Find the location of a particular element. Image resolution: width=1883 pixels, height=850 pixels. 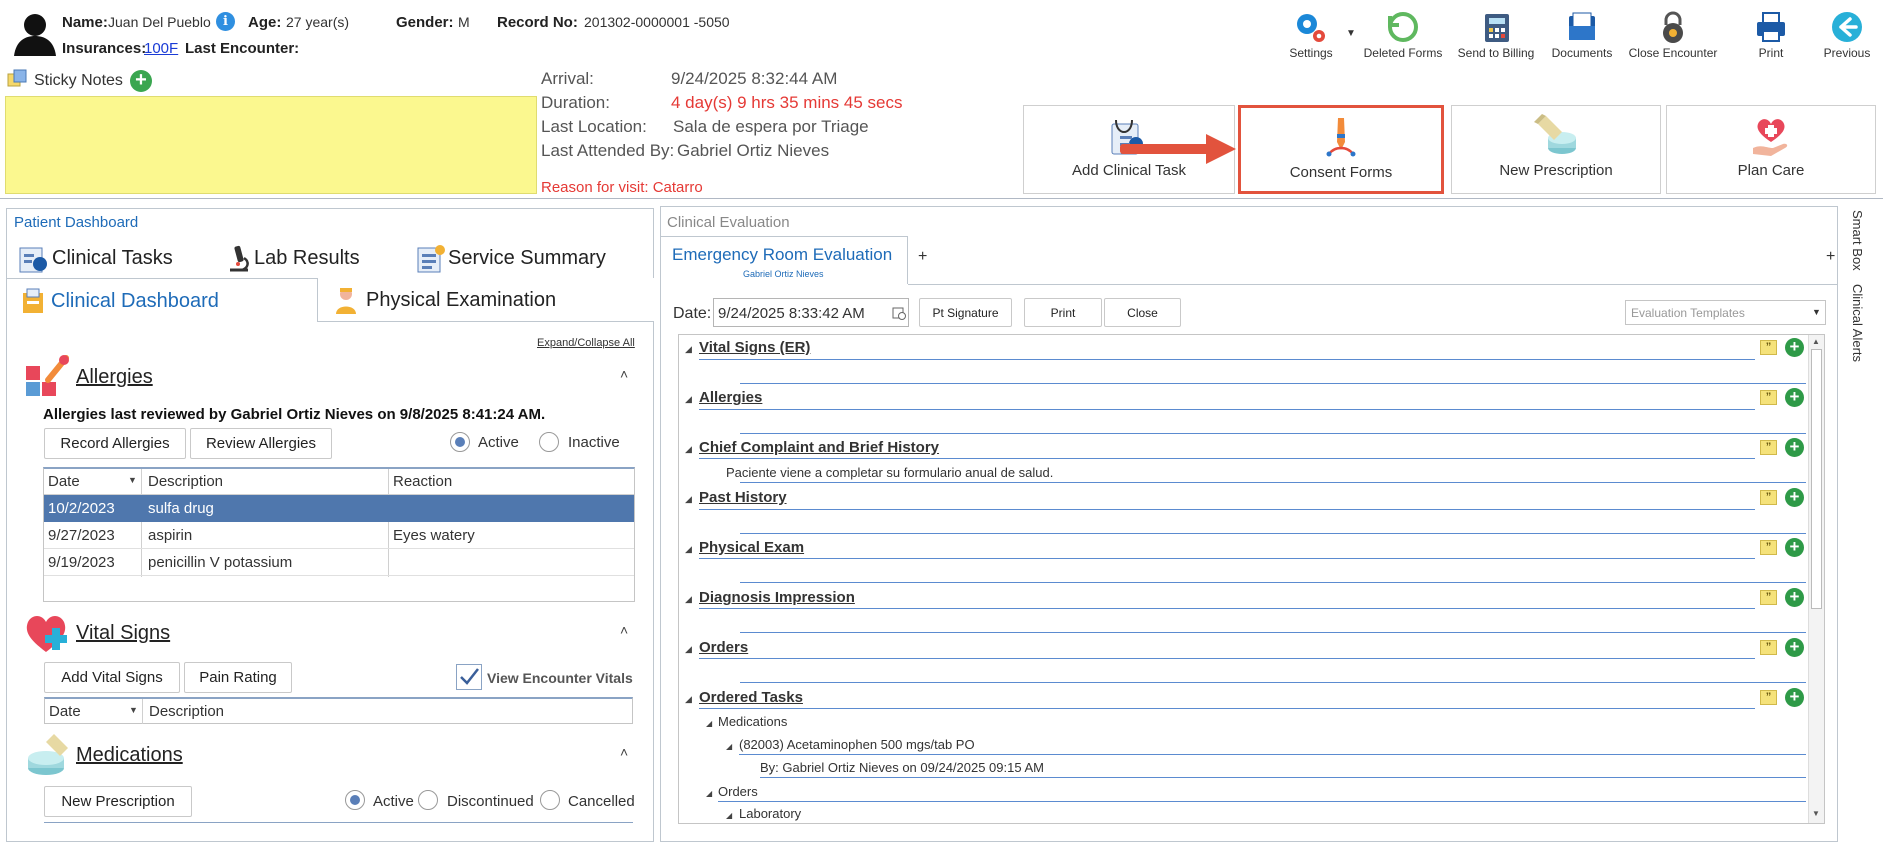

eval-scrollbar: ▲ ▼ is located at coordinates (1816, 579).